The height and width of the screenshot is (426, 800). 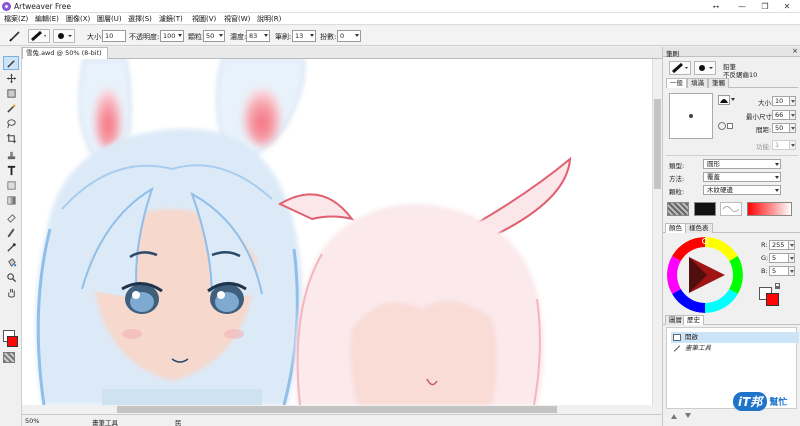 What do you see at coordinates (32, 421) in the screenshot?
I see `zoom-readout: 50%` at bounding box center [32, 421].